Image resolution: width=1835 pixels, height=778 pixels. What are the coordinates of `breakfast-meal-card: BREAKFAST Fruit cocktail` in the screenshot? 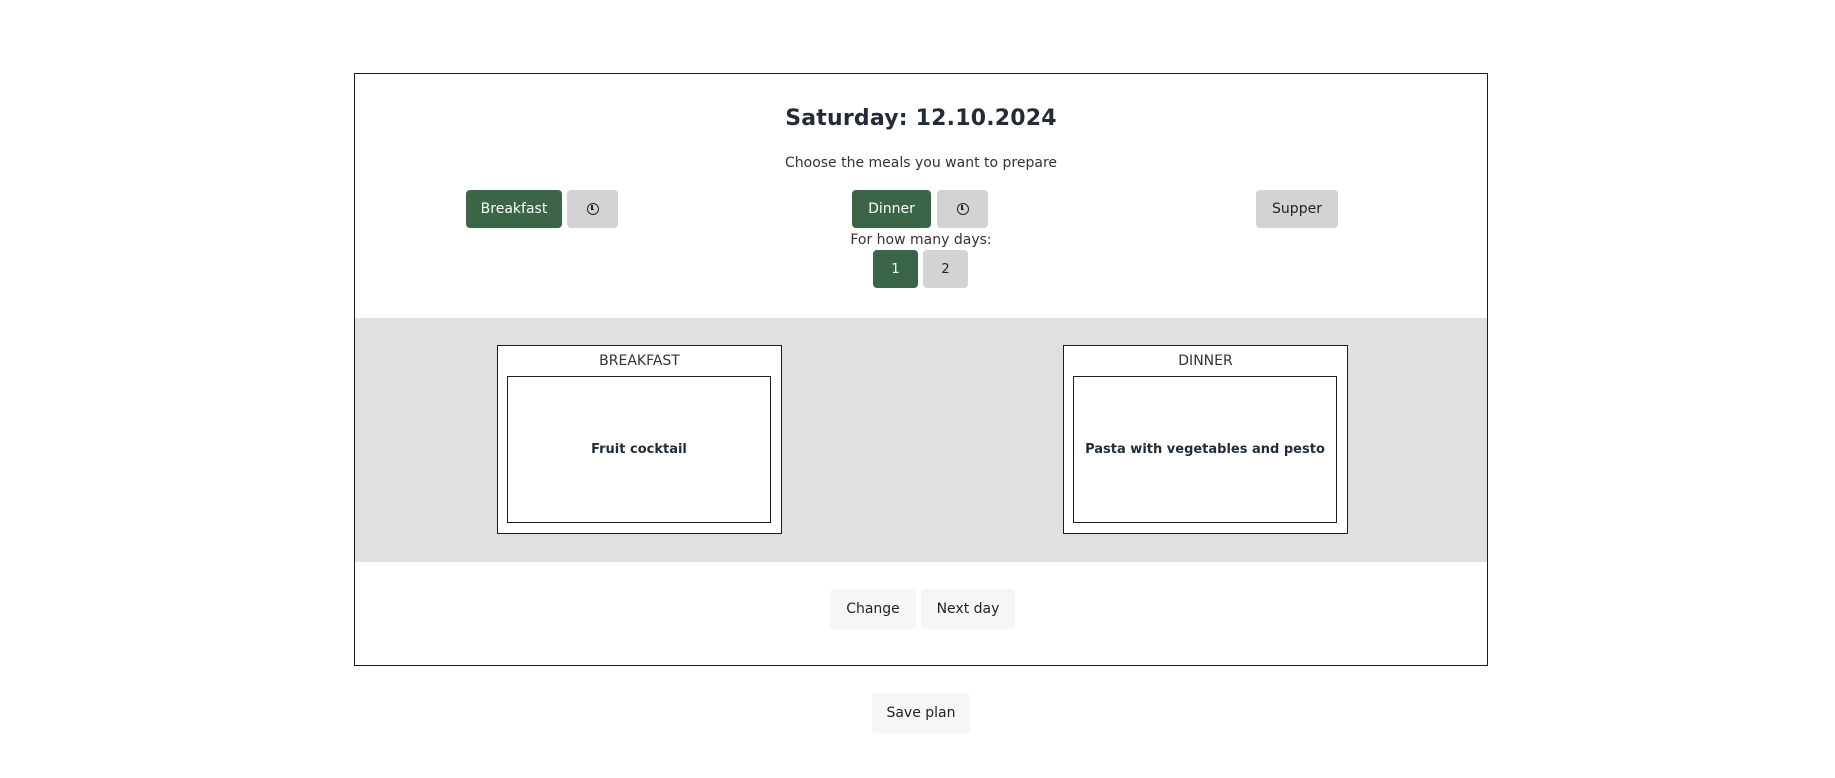 It's located at (639, 439).